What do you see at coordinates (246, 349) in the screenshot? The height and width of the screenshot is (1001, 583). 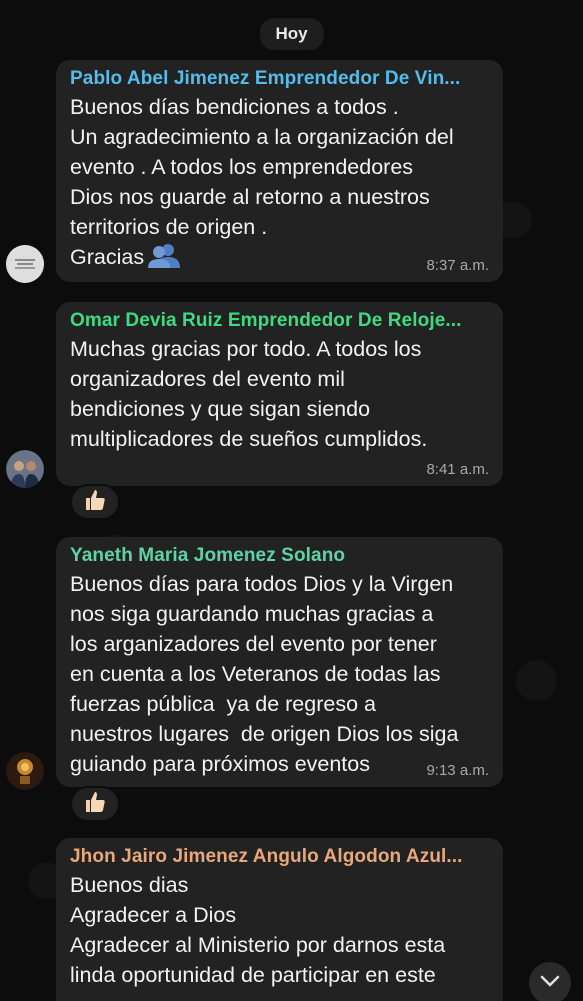 I see `message-line: Muchas gracias por todo. A todos los` at bounding box center [246, 349].